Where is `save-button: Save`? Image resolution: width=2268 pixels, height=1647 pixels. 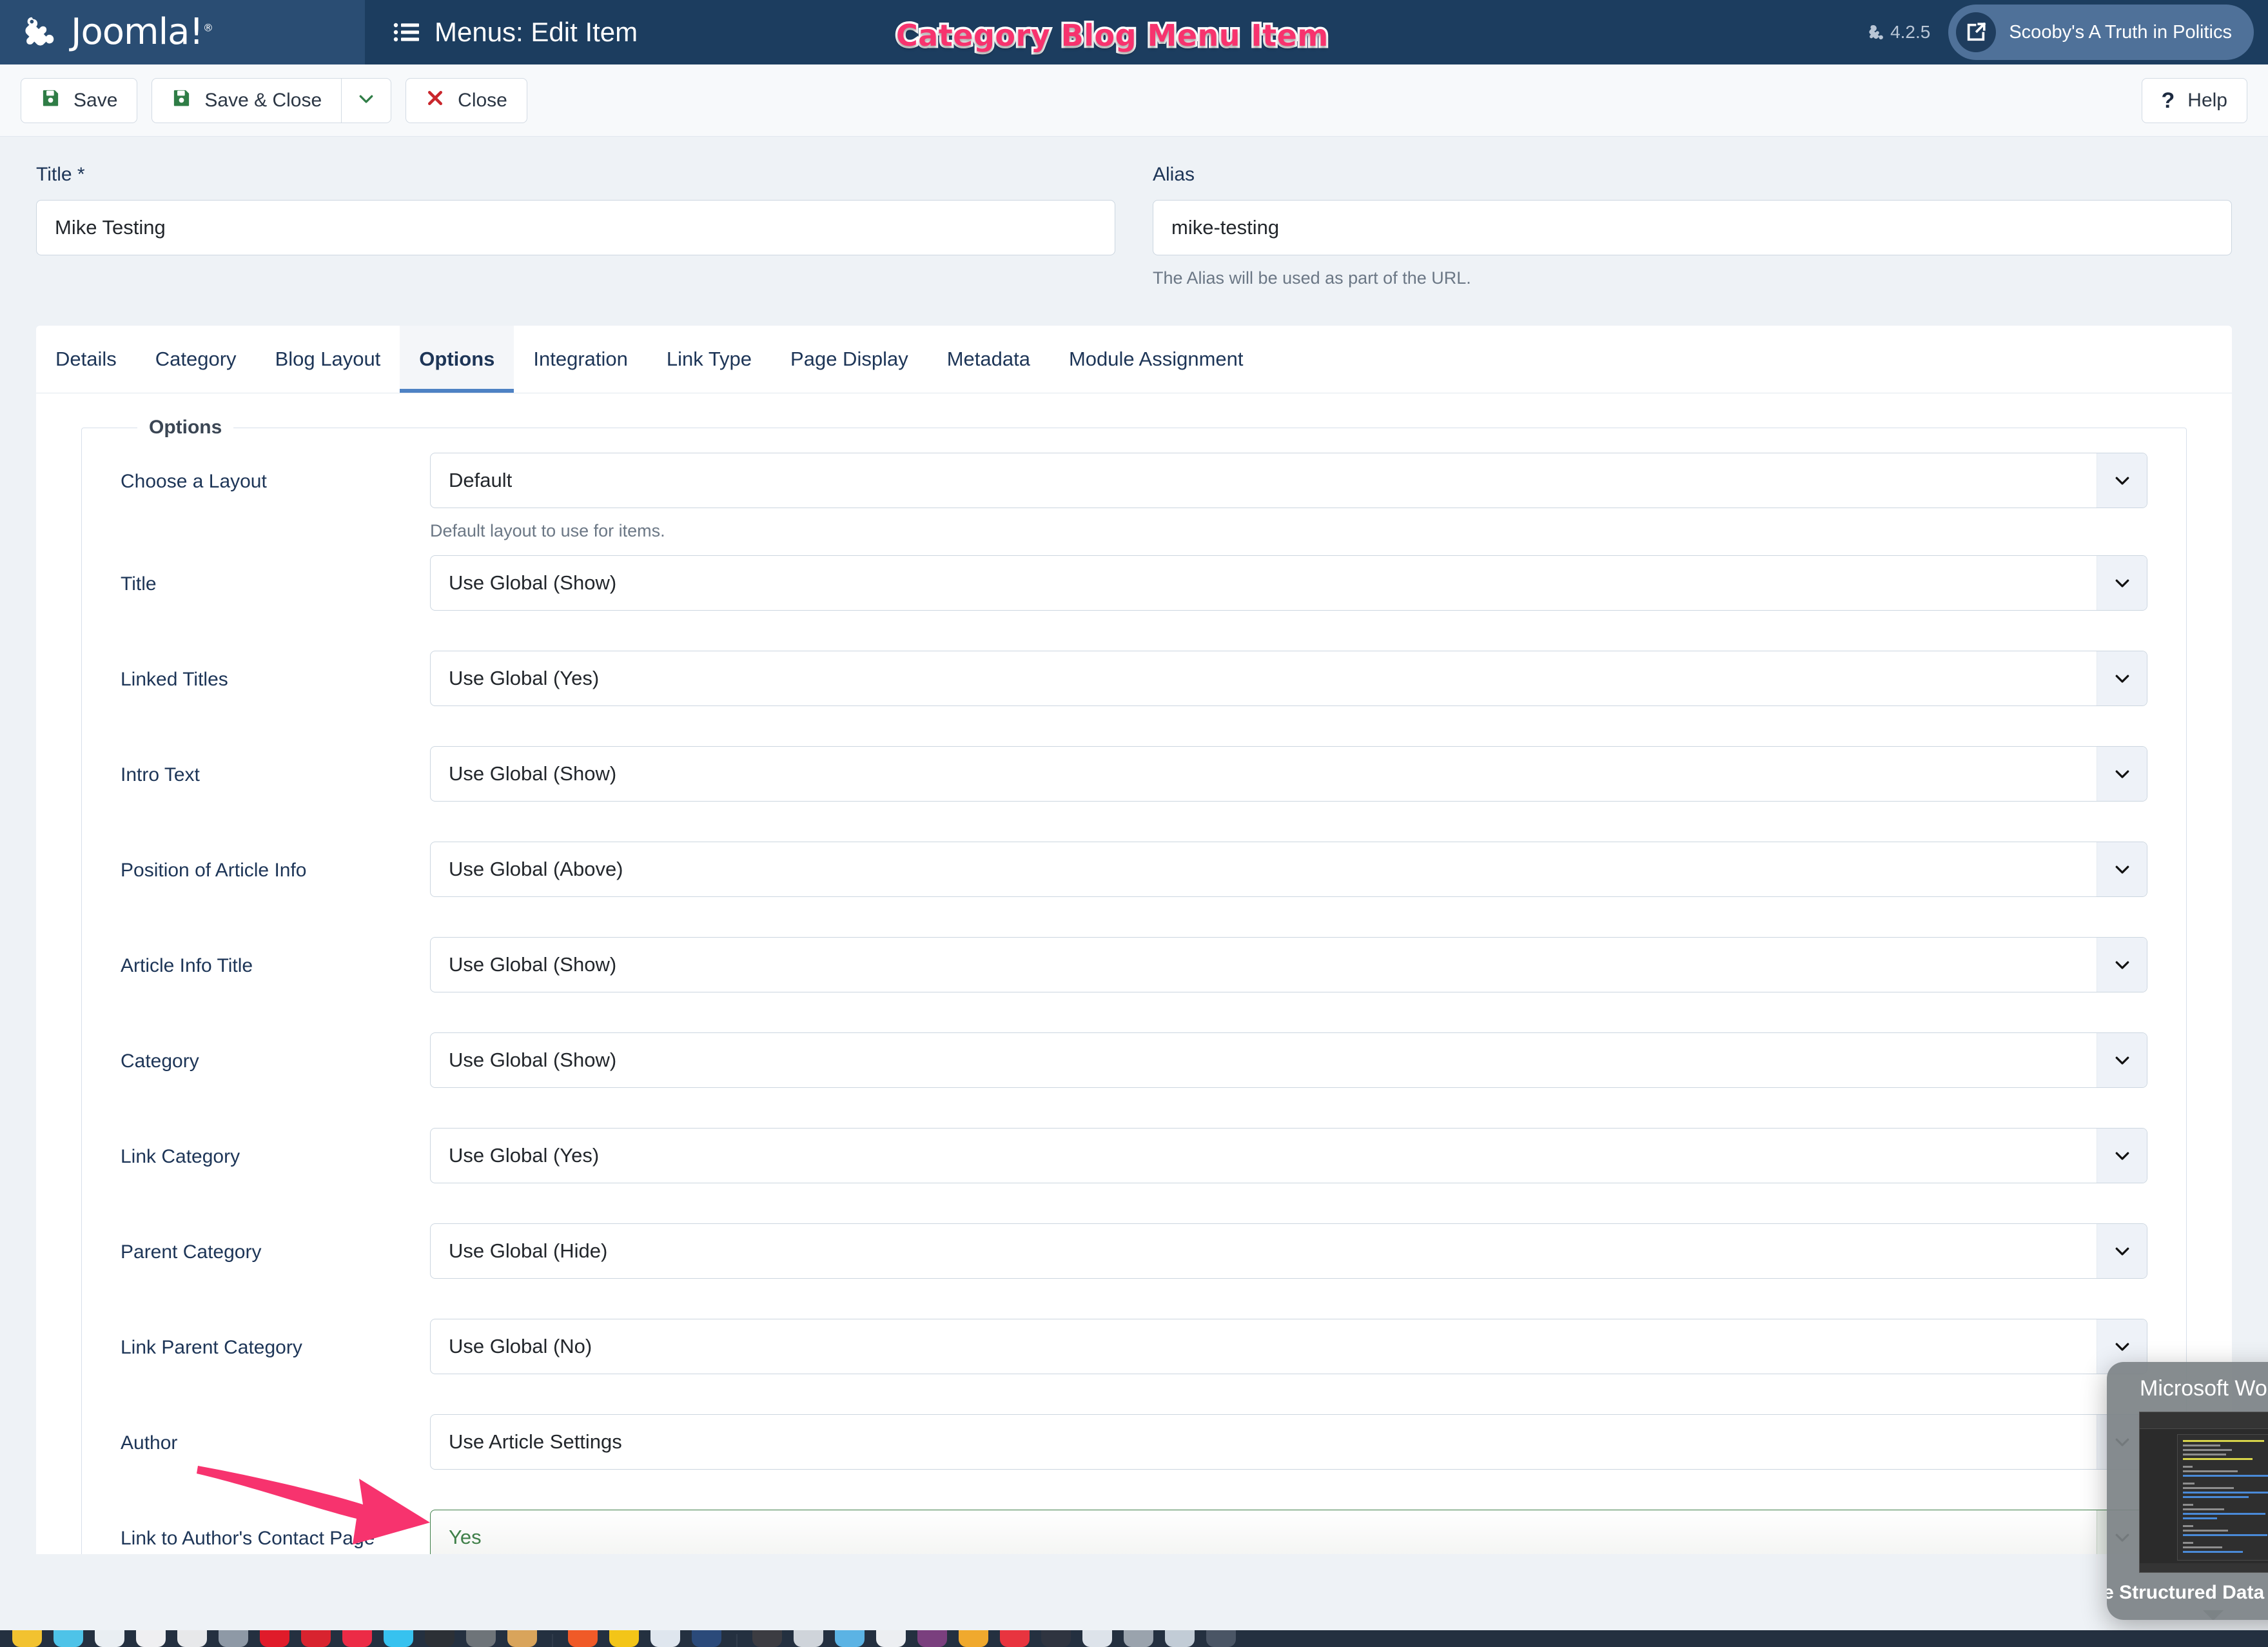
save-button: Save is located at coordinates (79, 100).